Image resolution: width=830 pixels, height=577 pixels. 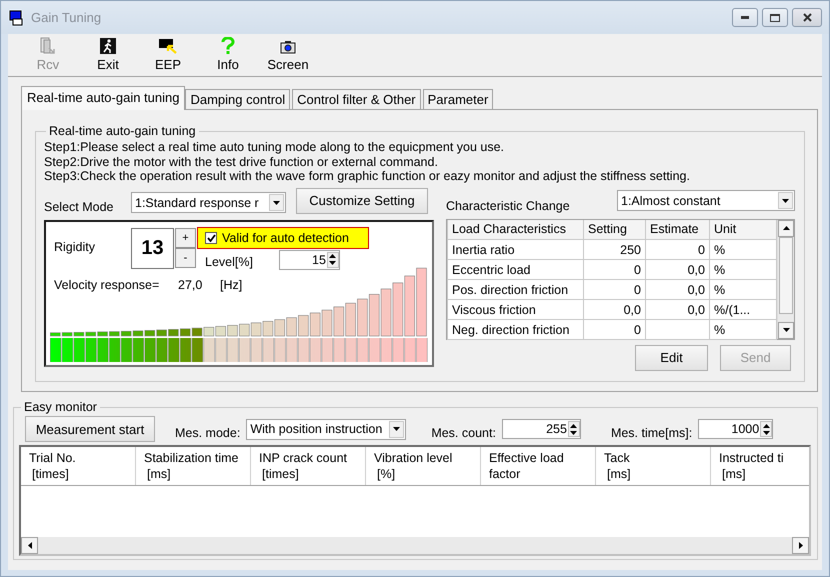 I want to click on column-header: Instructed ti [ms], so click(x=751, y=466).